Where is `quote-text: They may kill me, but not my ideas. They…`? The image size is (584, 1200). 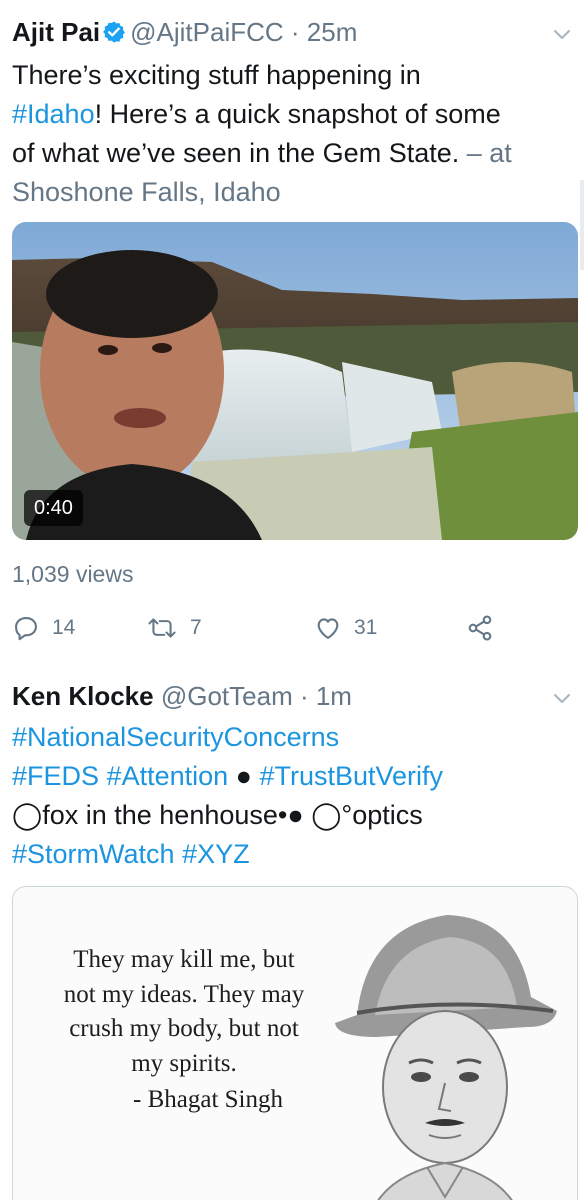 quote-text: They may kill me, but not my ideas. They… is located at coordinates (184, 1012).